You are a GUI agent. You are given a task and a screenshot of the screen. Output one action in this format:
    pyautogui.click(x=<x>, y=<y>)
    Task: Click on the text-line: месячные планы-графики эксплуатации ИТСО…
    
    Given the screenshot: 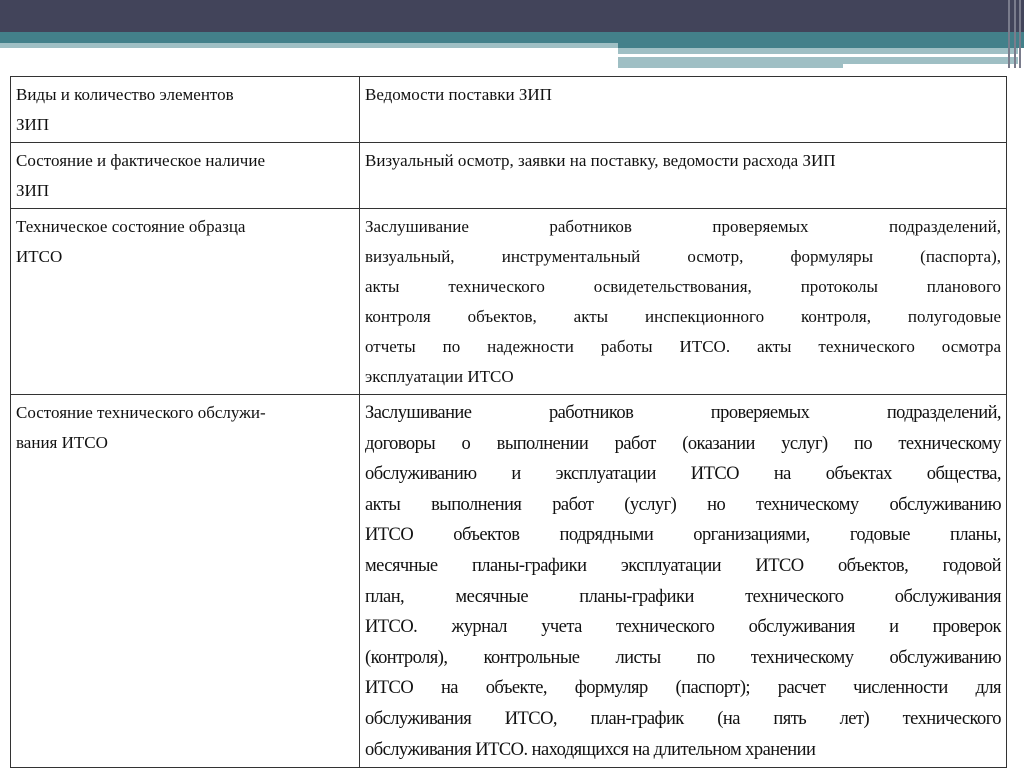 What is the action you would take?
    pyautogui.click(x=683, y=565)
    